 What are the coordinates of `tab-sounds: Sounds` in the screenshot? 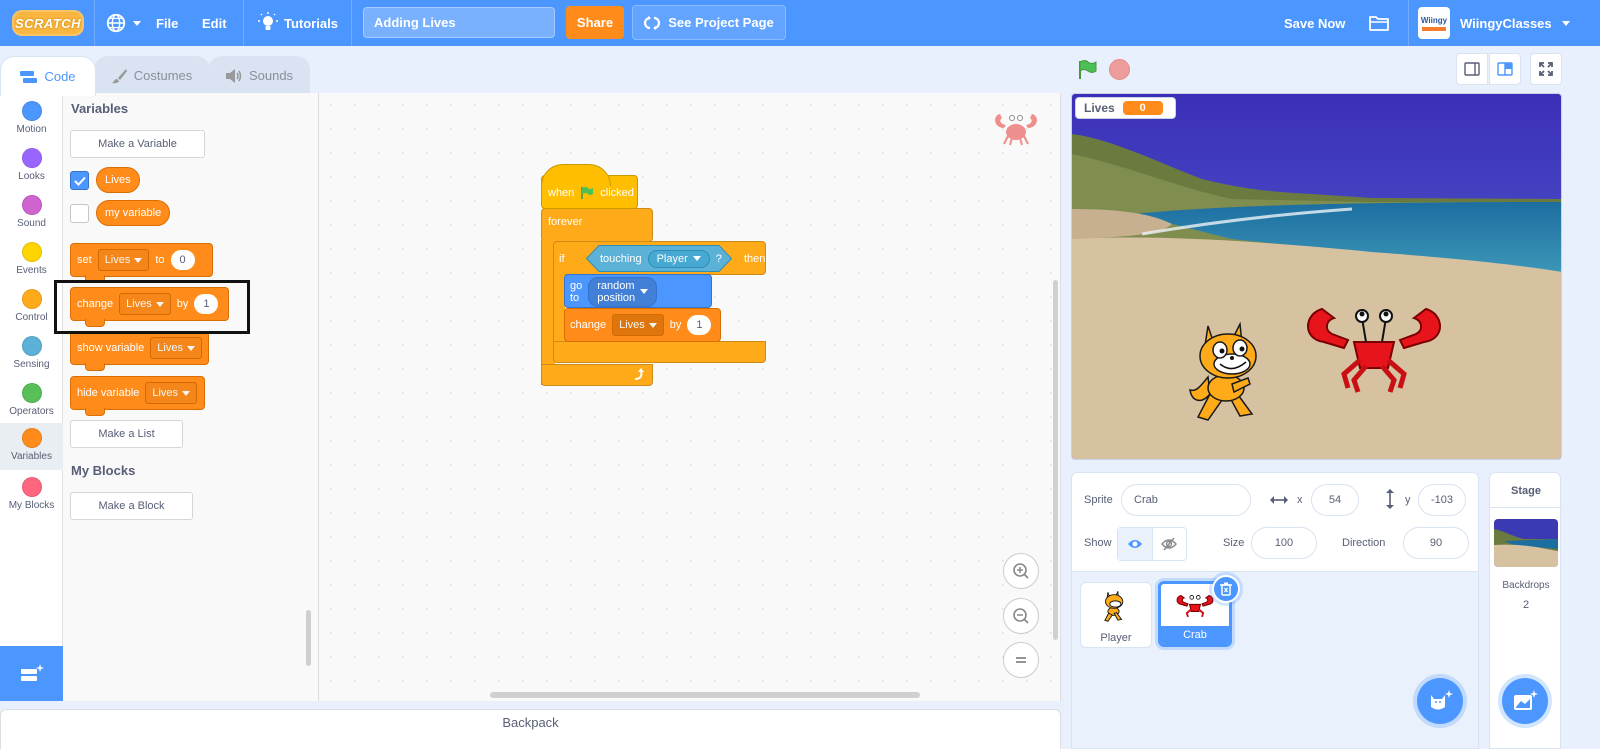 It's located at (259, 75).